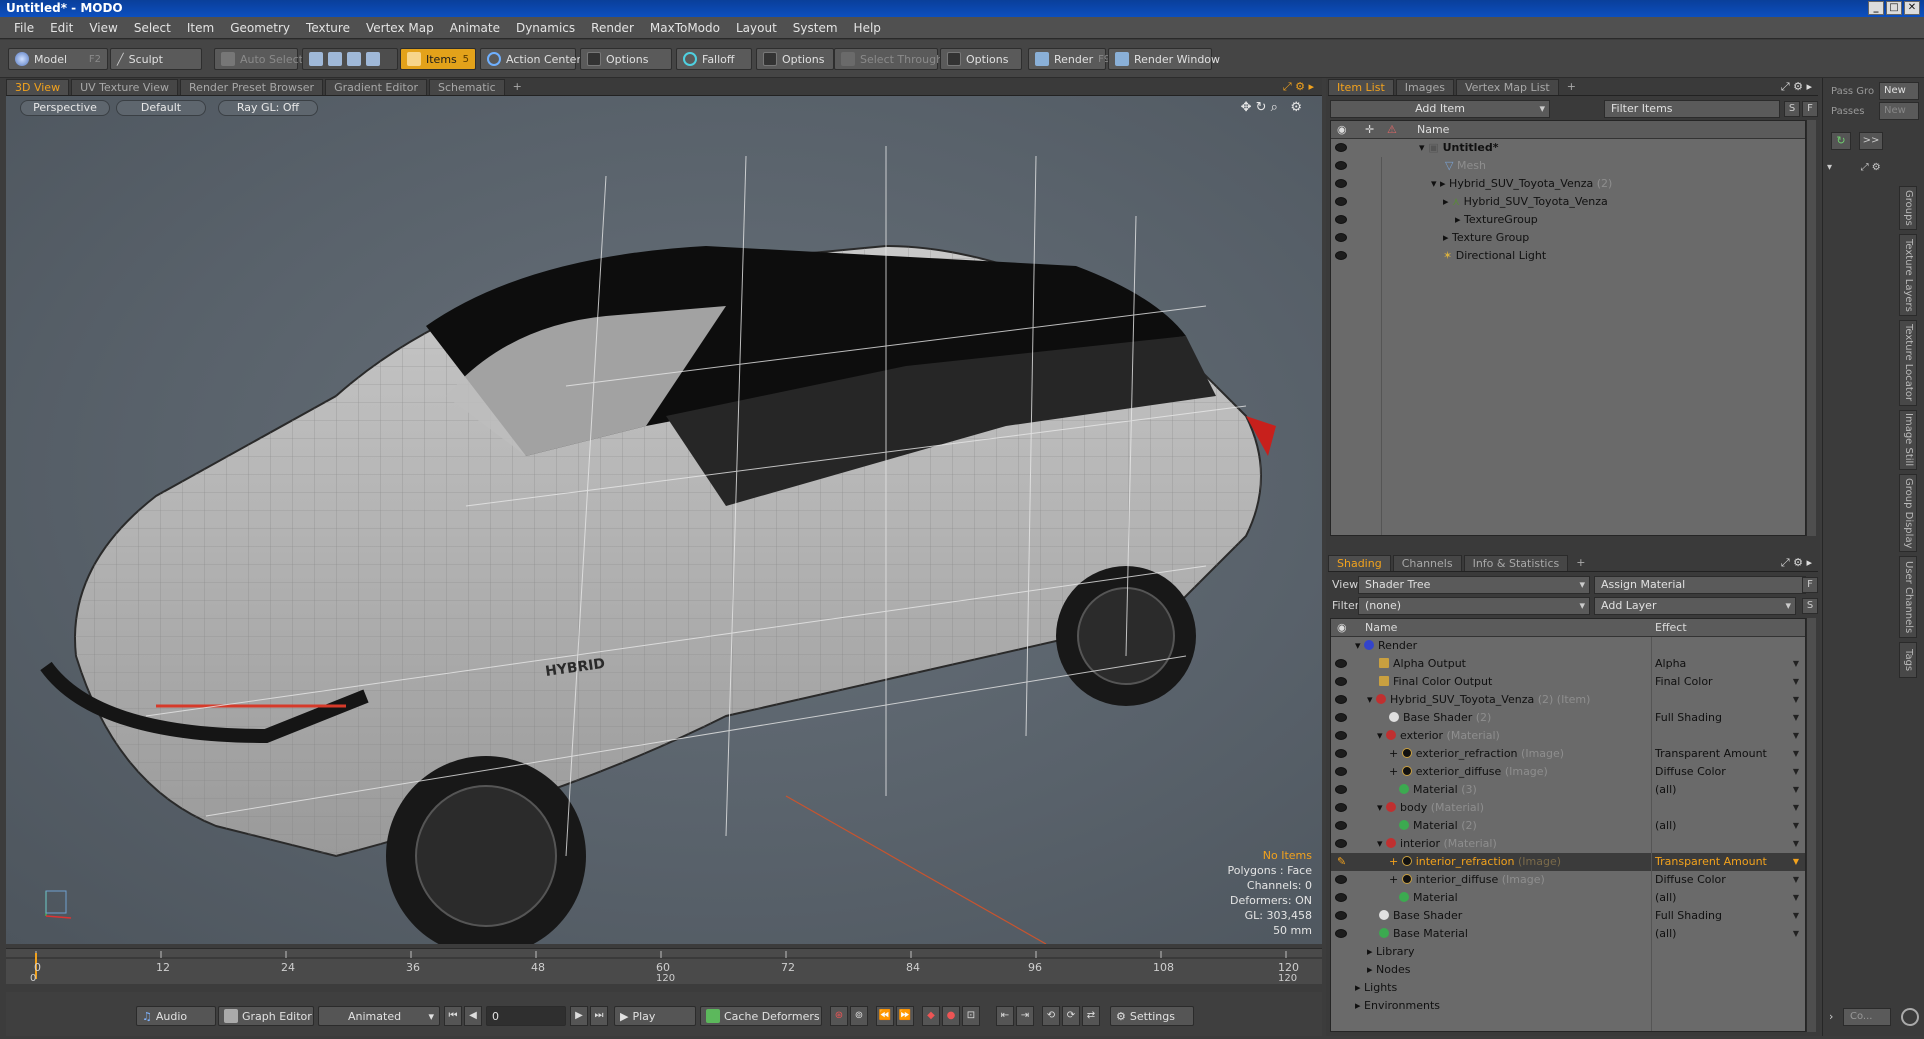  What do you see at coordinates (612, 28) in the screenshot?
I see `menu-render: Render` at bounding box center [612, 28].